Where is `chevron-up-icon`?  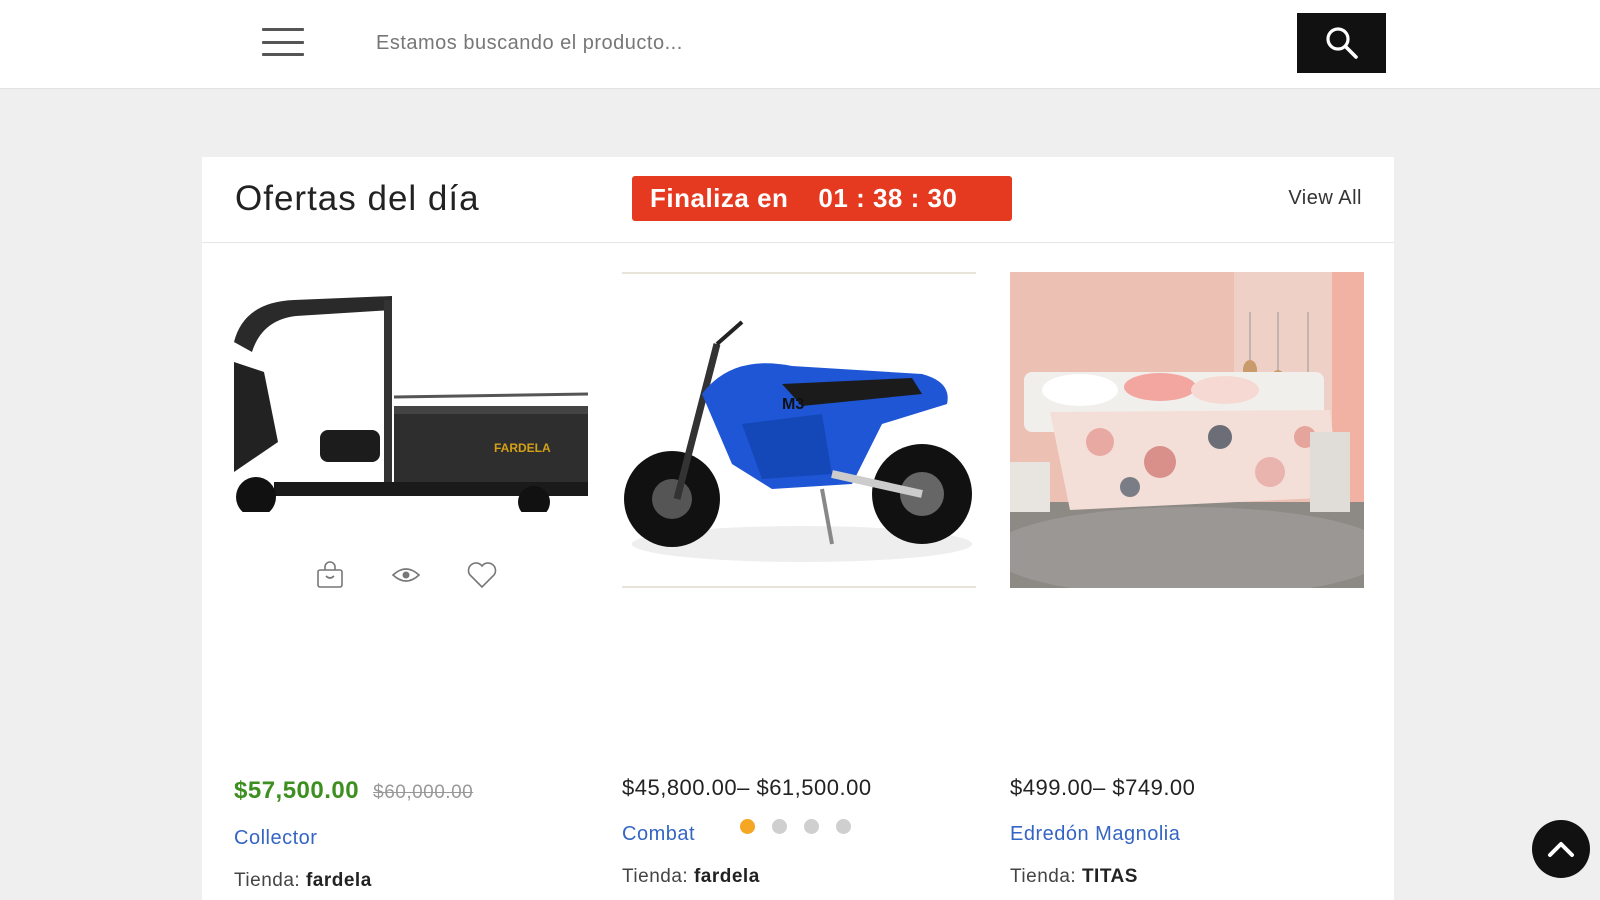
chevron-up-icon is located at coordinates (1561, 849).